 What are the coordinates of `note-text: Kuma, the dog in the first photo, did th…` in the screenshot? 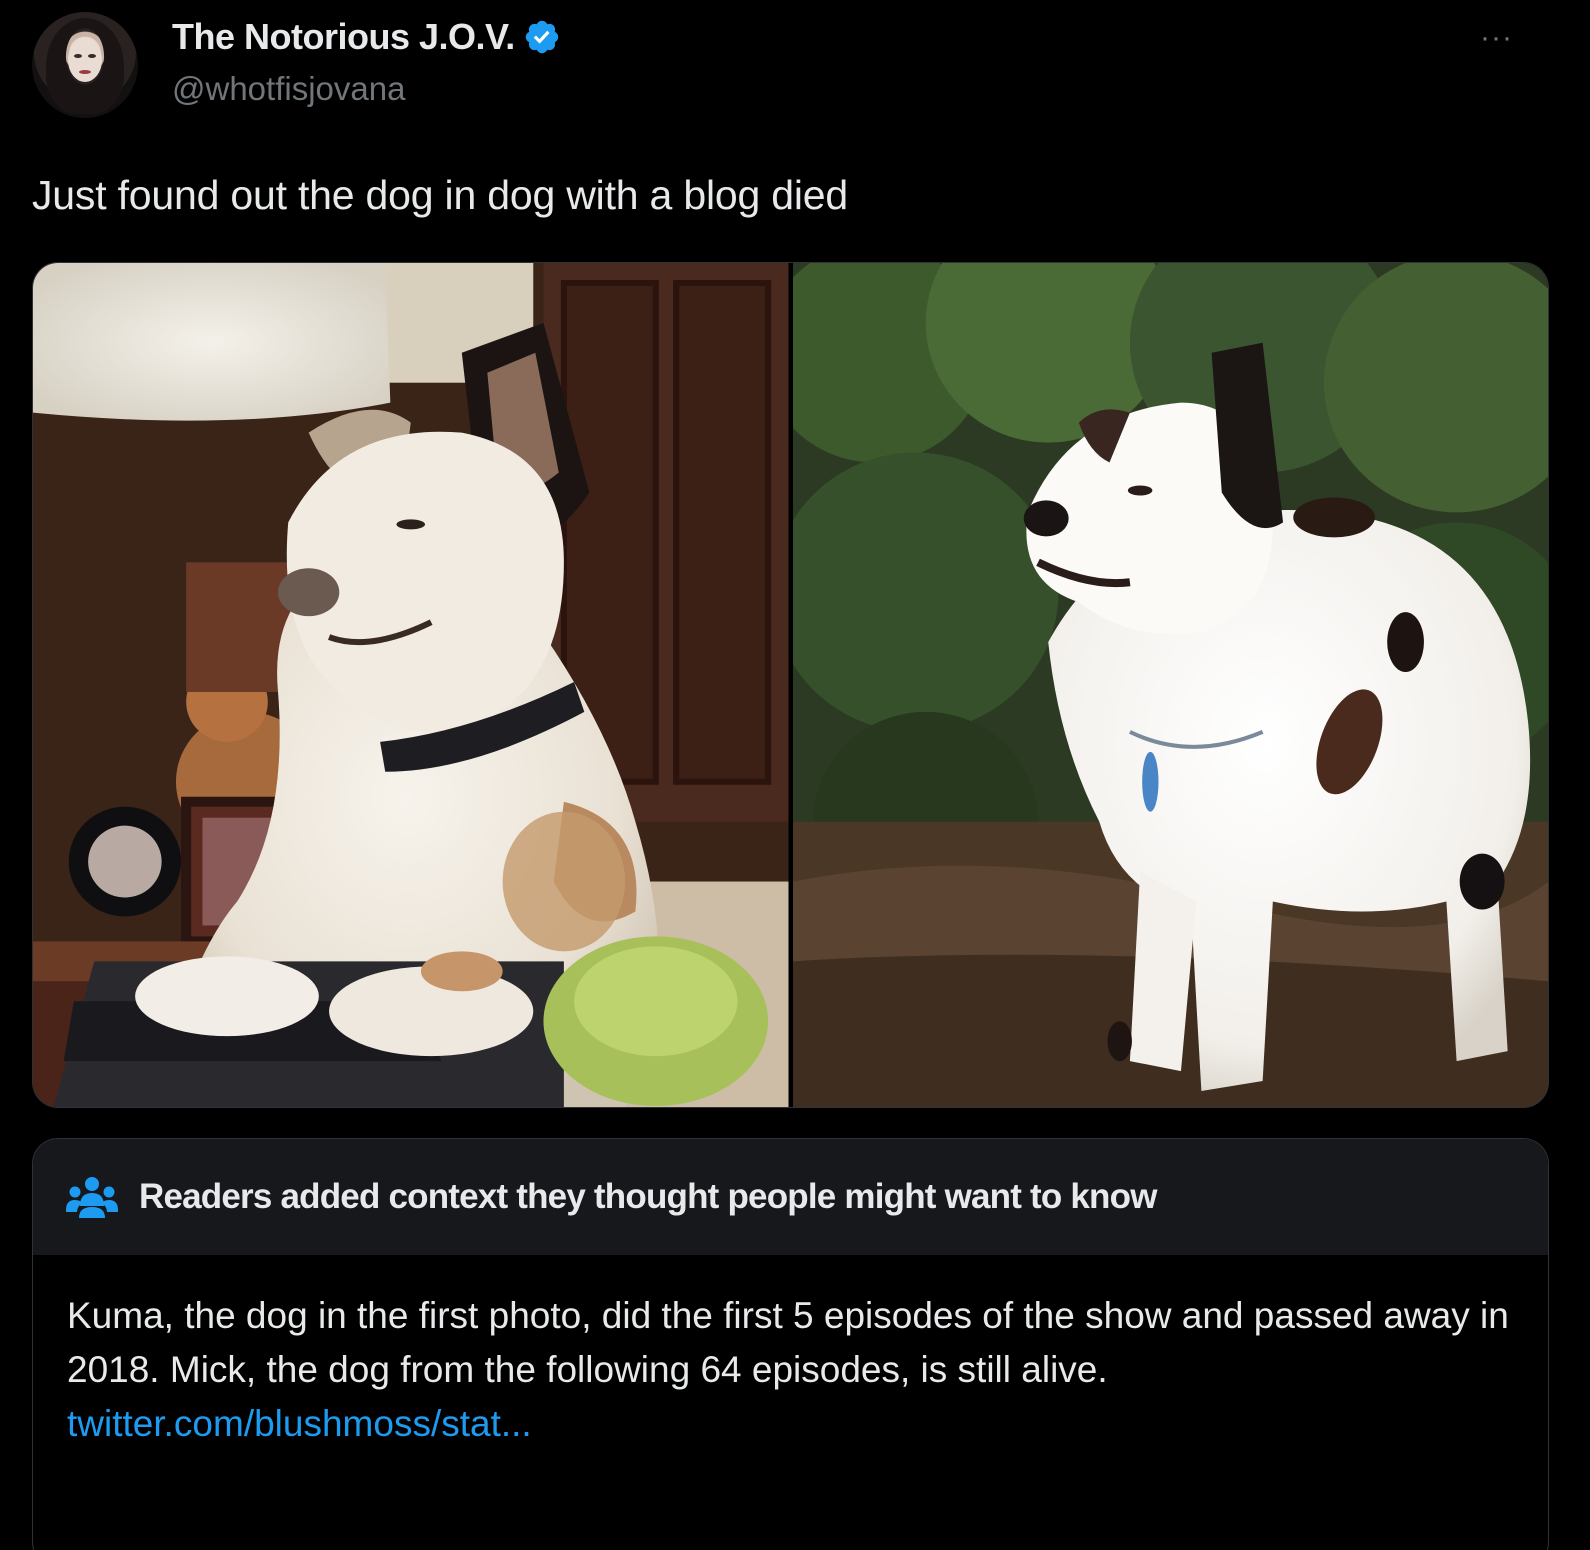 It's located at (788, 1342).